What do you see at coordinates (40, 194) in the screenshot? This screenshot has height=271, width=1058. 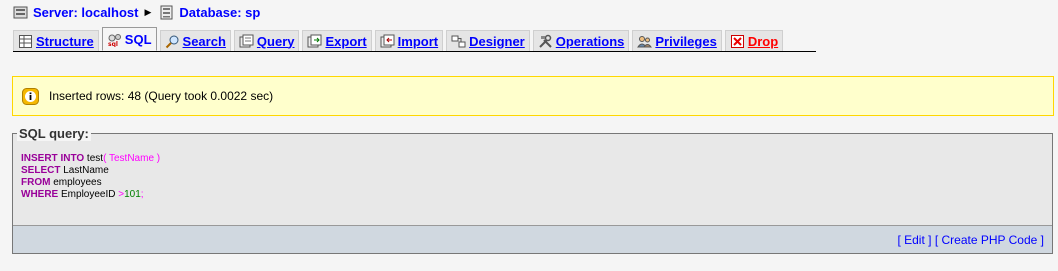 I see `sql-keyword: WHERE` at bounding box center [40, 194].